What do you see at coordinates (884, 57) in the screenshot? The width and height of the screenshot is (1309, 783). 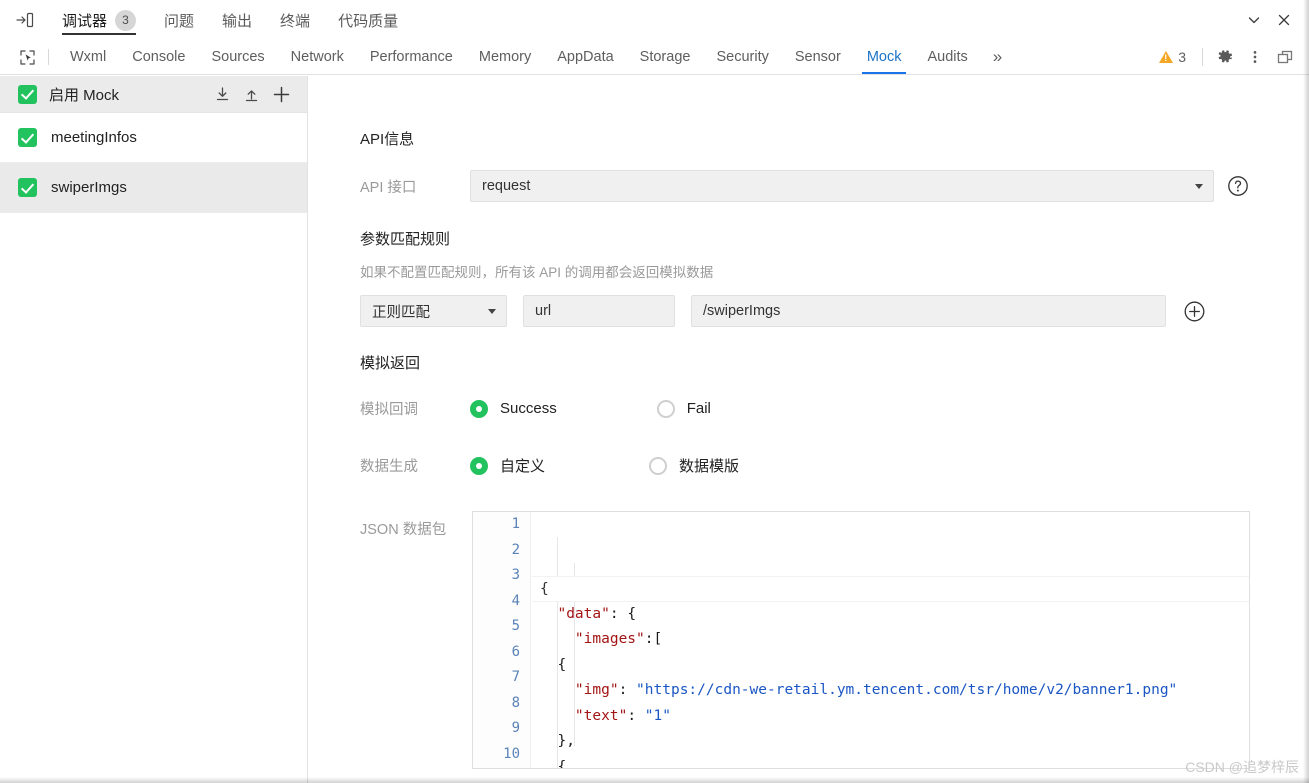 I see `tab-mock: Mock` at bounding box center [884, 57].